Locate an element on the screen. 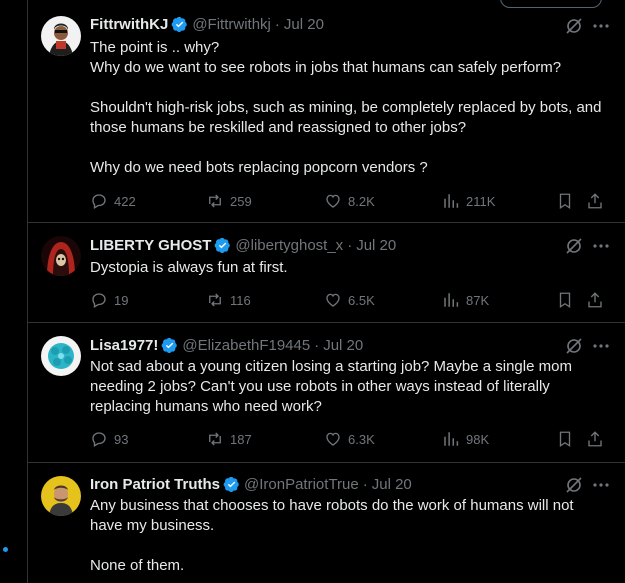 Image resolution: width=625 pixels, height=583 pixels. tweet-paragraph: Dystopia is always fun at first. is located at coordinates (189, 267).